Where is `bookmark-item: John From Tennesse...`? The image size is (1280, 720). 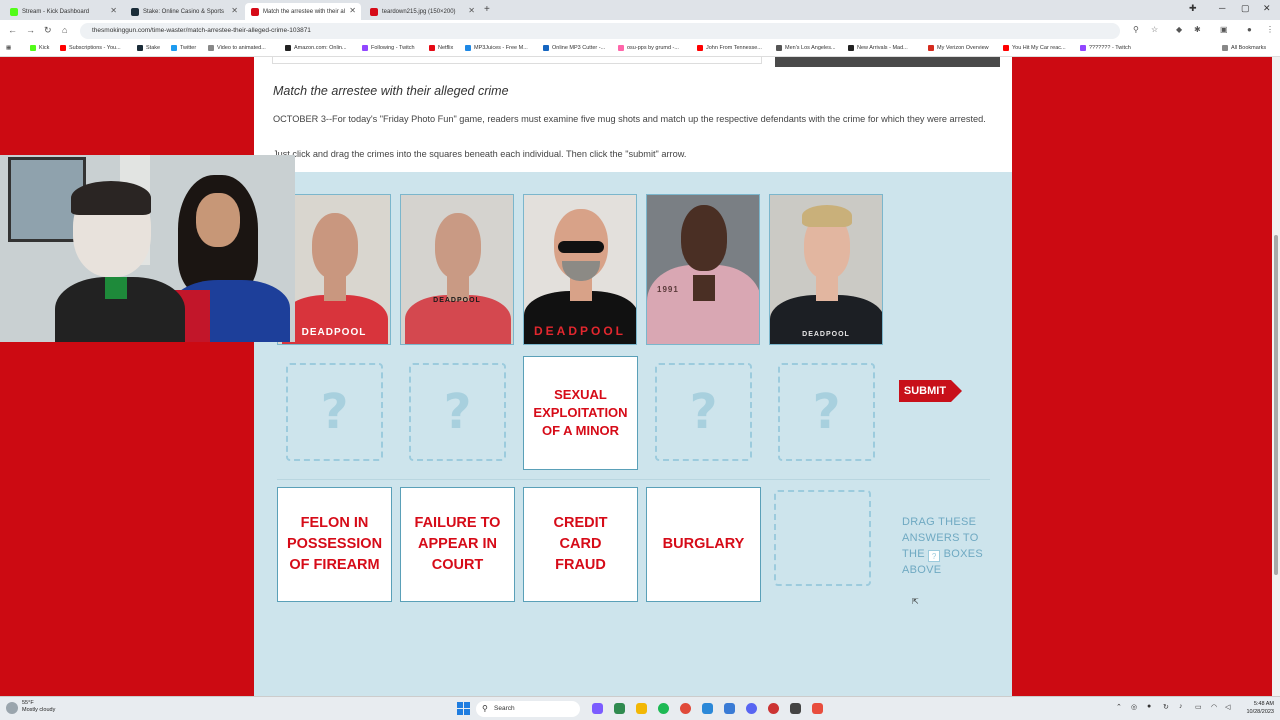 bookmark-item: John From Tennesse... is located at coordinates (729, 48).